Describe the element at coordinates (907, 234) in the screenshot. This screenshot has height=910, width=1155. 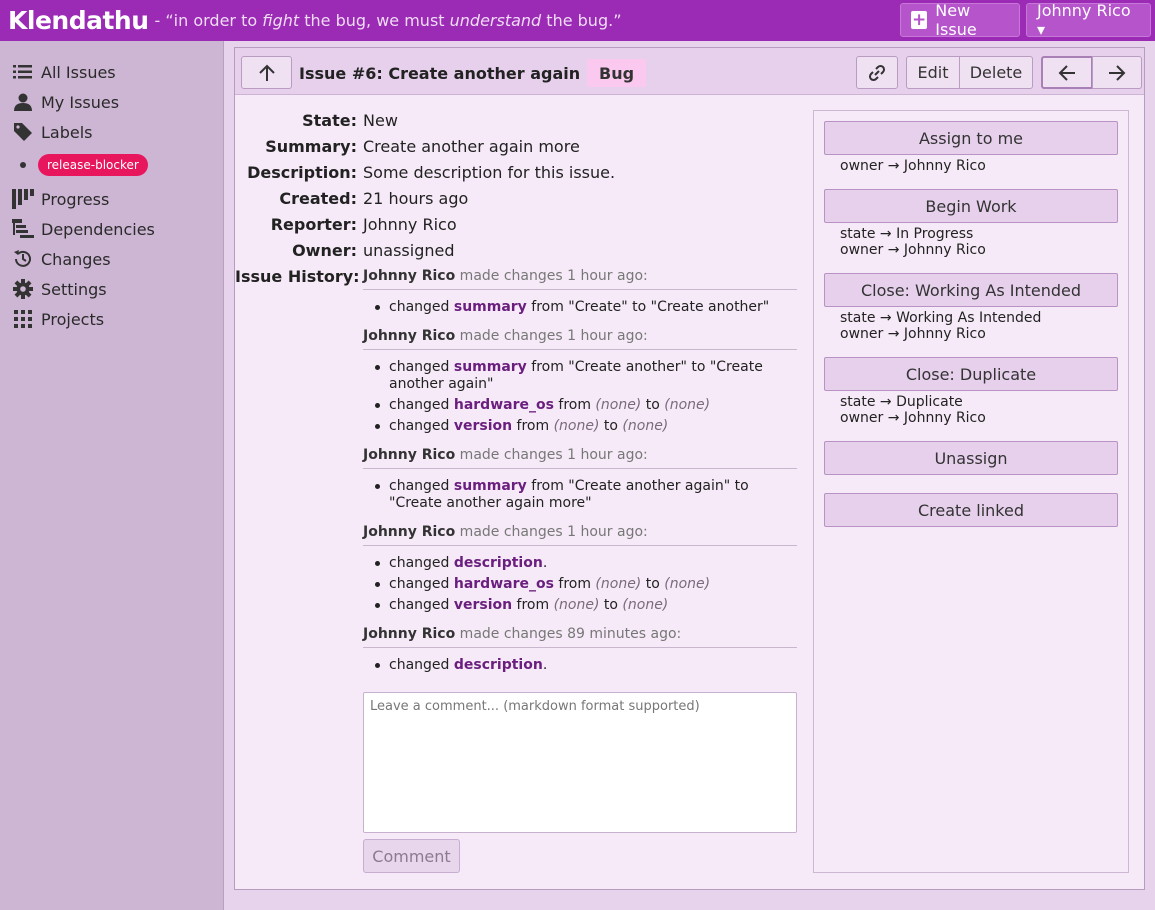
I see `action-effect: state → In Progress` at that location.